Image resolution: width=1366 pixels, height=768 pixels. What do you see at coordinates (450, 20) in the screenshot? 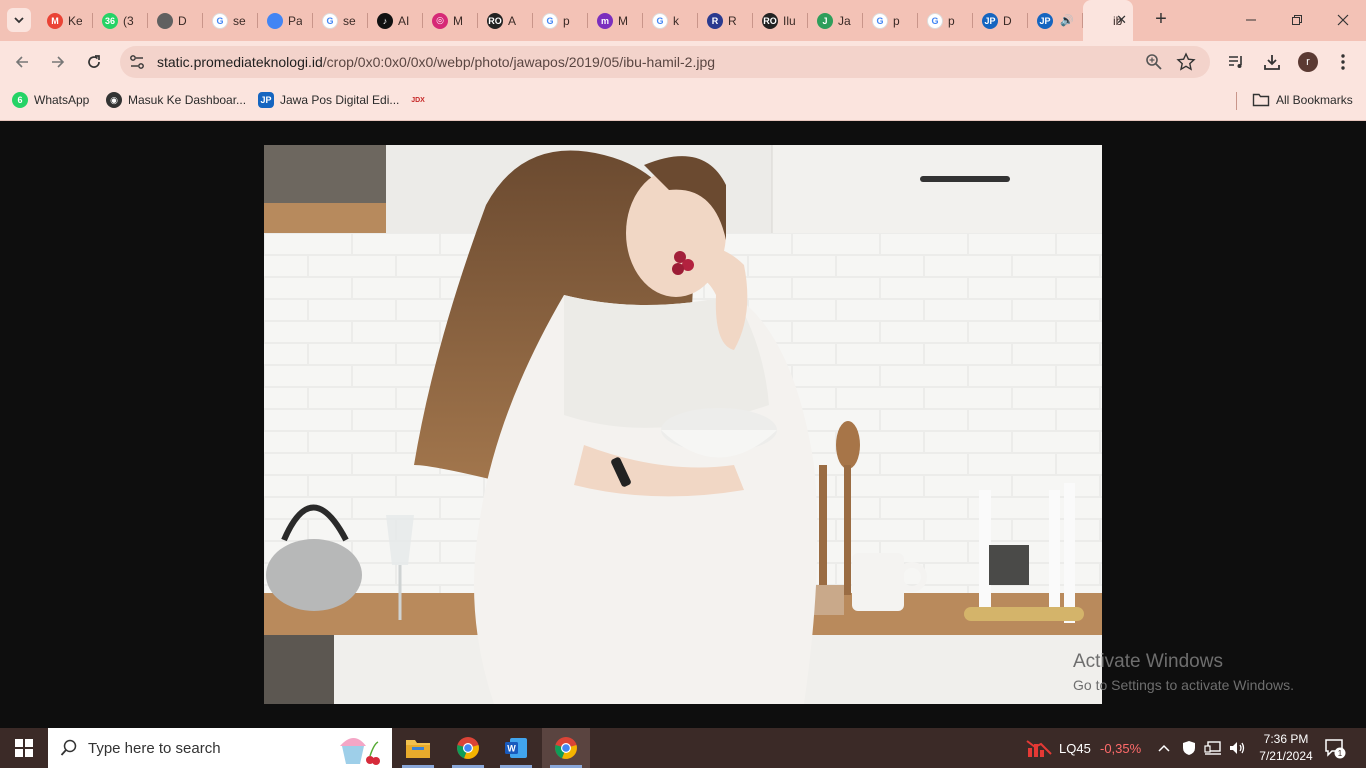
I see `browser-tab: ◎ M` at bounding box center [450, 20].